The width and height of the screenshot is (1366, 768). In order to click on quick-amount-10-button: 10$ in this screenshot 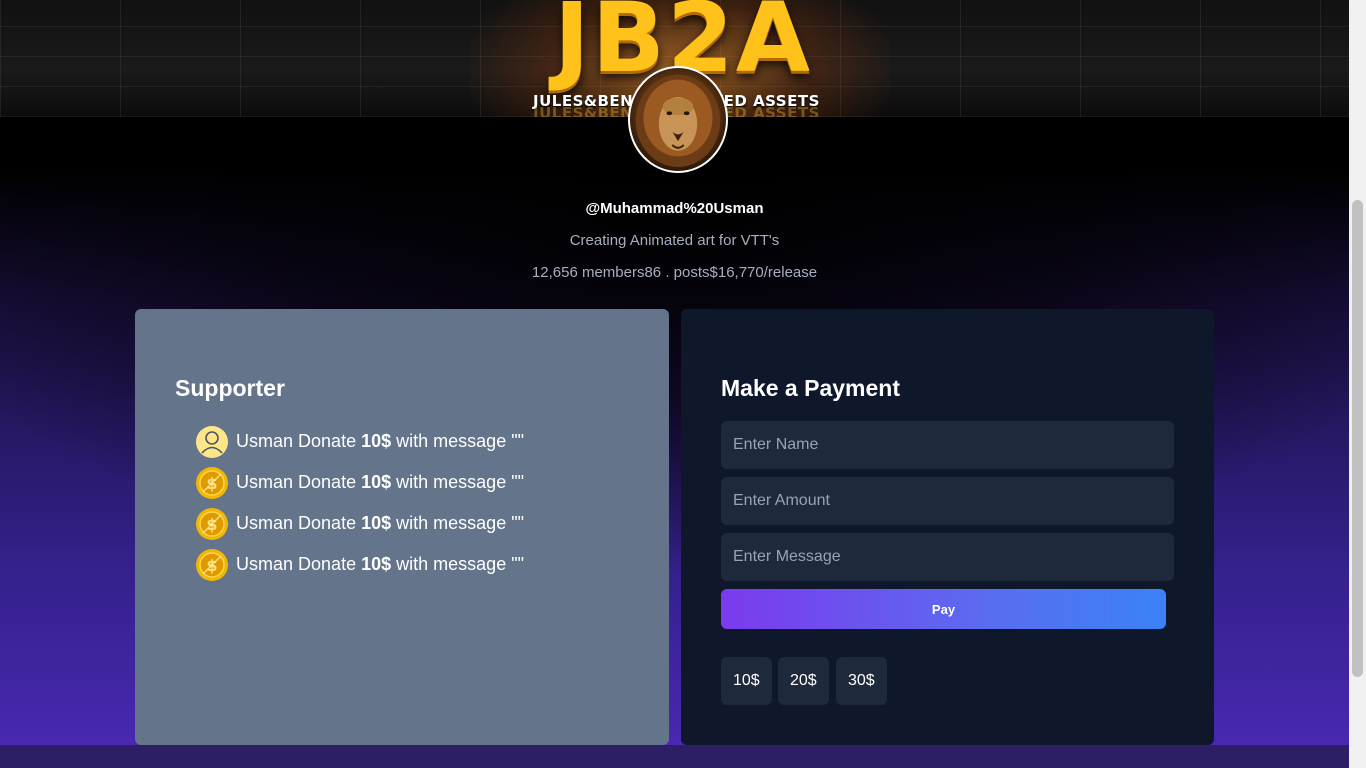, I will do `click(746, 681)`.